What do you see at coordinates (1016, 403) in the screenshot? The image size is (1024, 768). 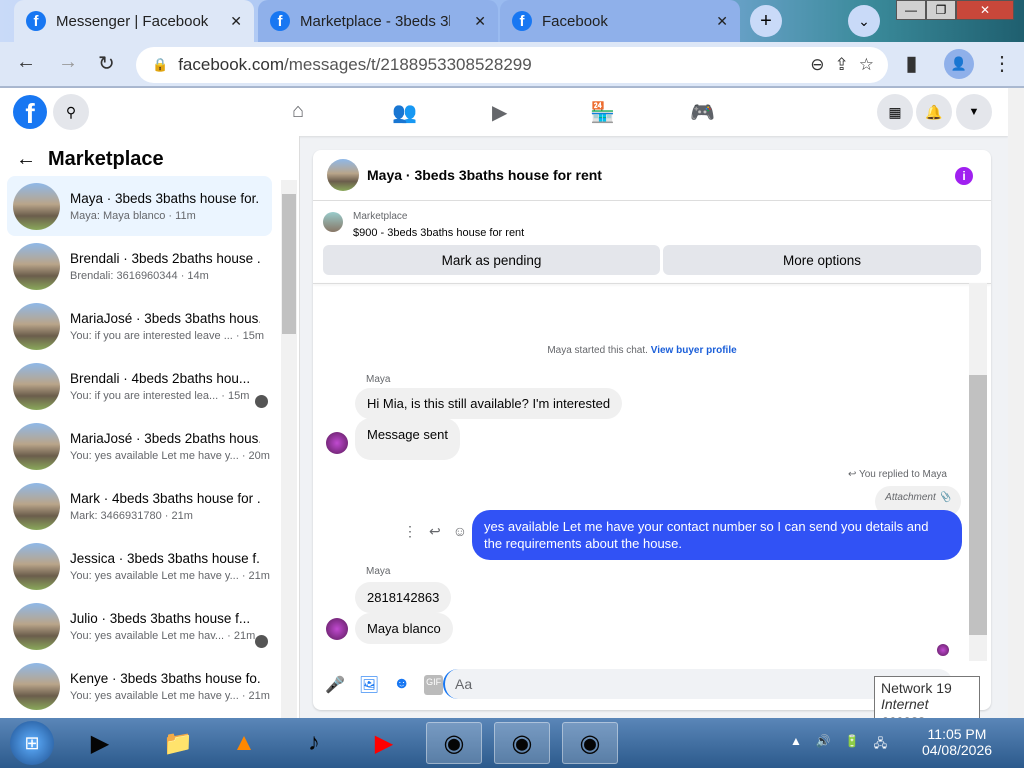 I see `page-scrollbar` at bounding box center [1016, 403].